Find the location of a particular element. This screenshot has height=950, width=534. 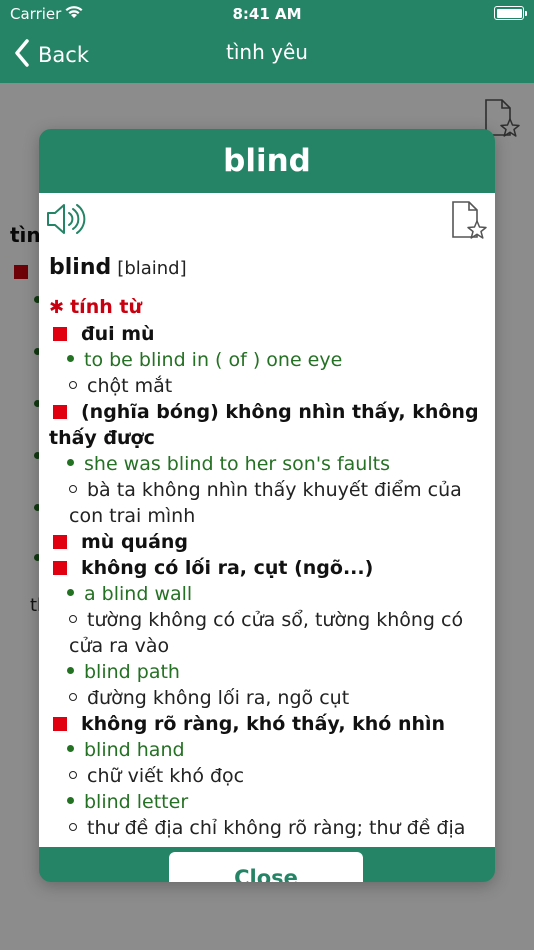

example-text: to be blind in ( of ) one eye is located at coordinates (213, 360).